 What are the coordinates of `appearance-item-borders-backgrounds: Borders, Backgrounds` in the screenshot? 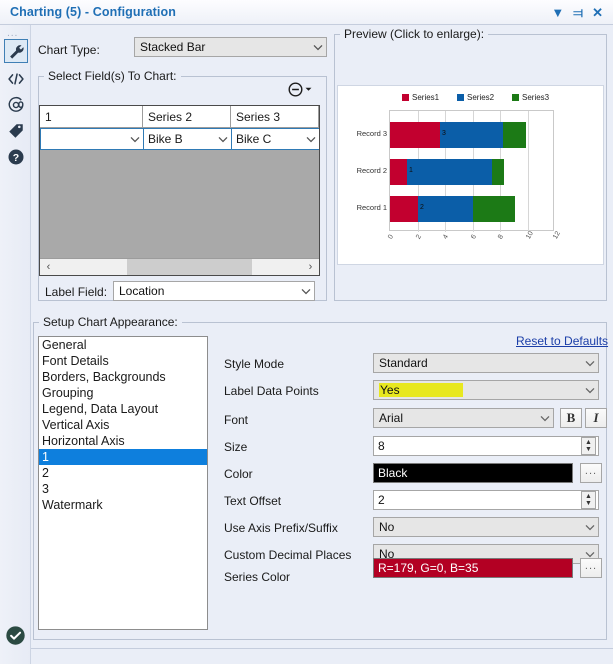 It's located at (123, 377).